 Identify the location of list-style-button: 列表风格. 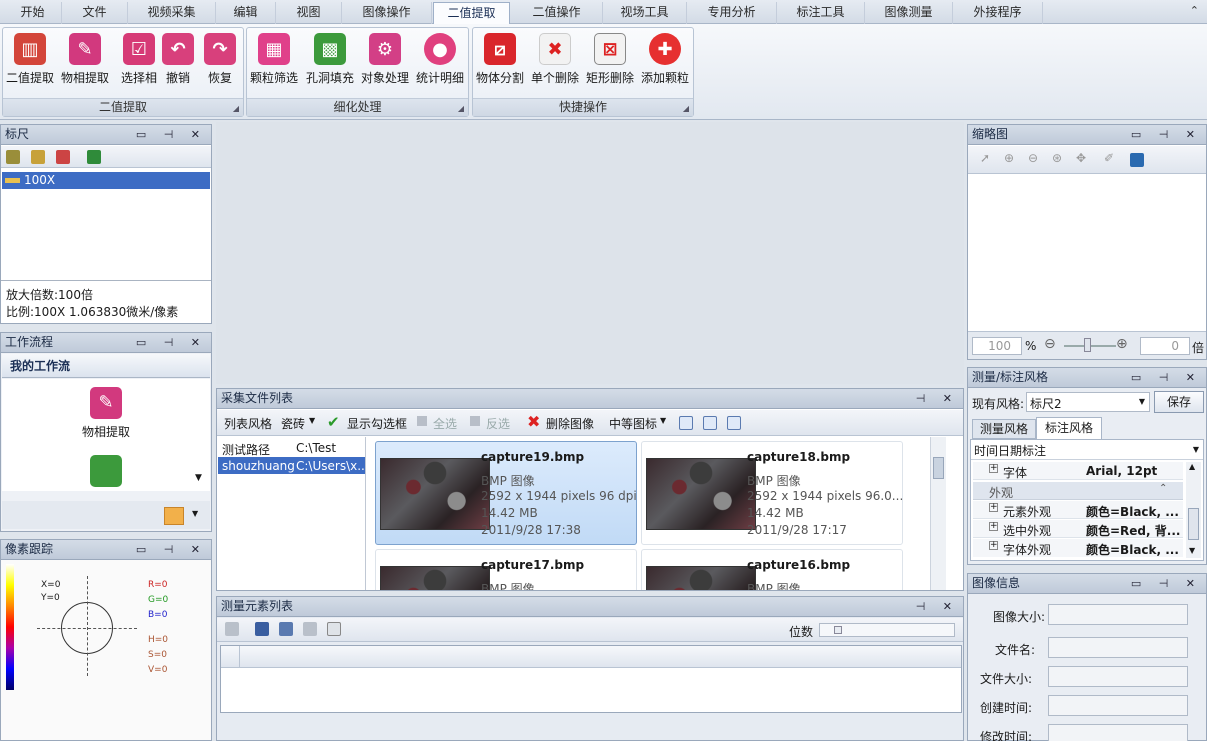
(248, 423).